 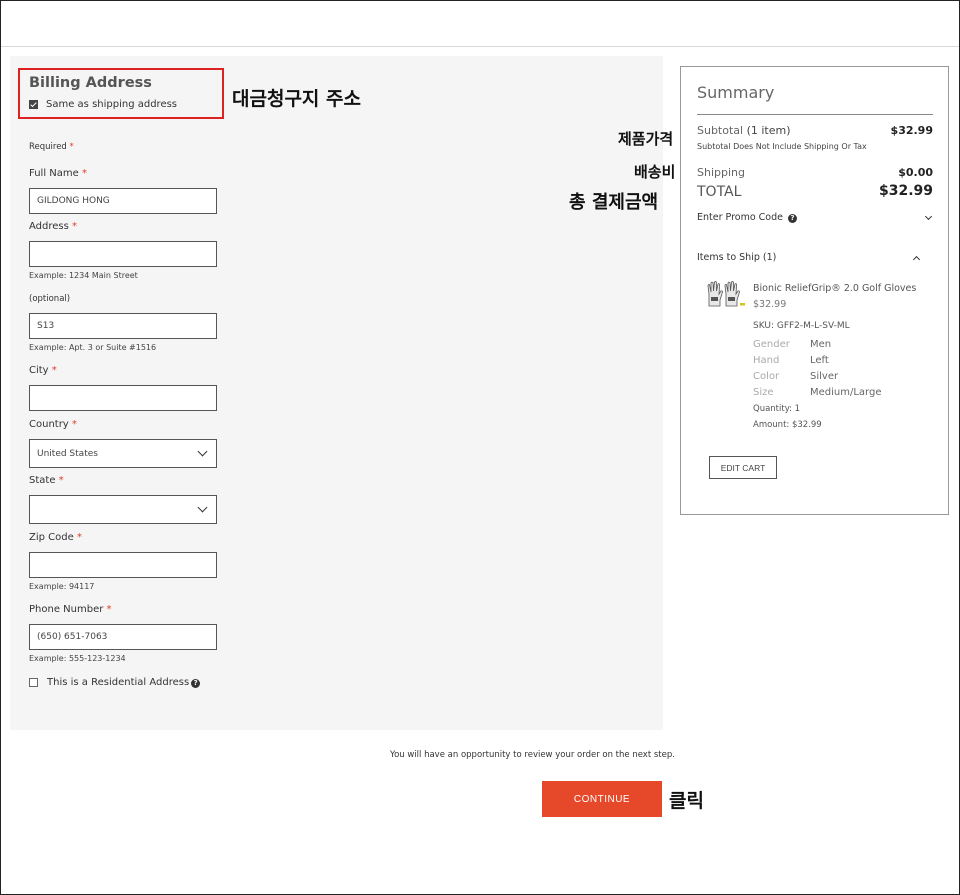 I want to click on attr-value: Silver, so click(x=824, y=376).